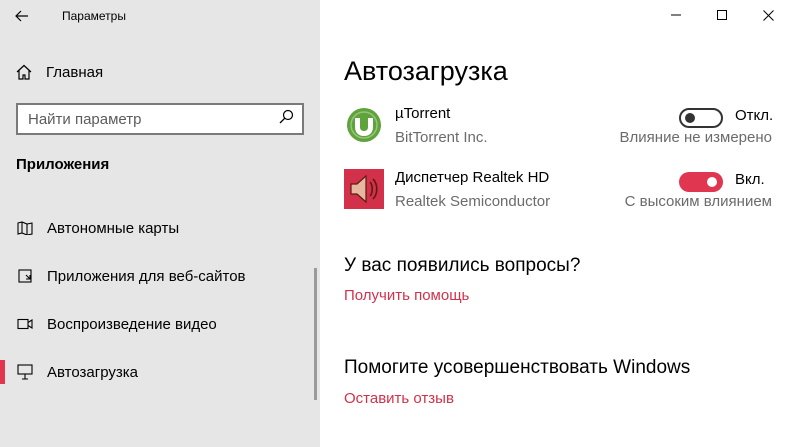 The width and height of the screenshot is (791, 447). I want to click on search-box, so click(160, 119).